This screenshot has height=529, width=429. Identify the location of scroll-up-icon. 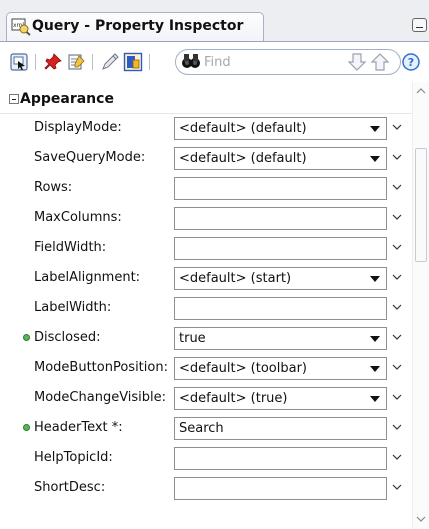
(421, 91).